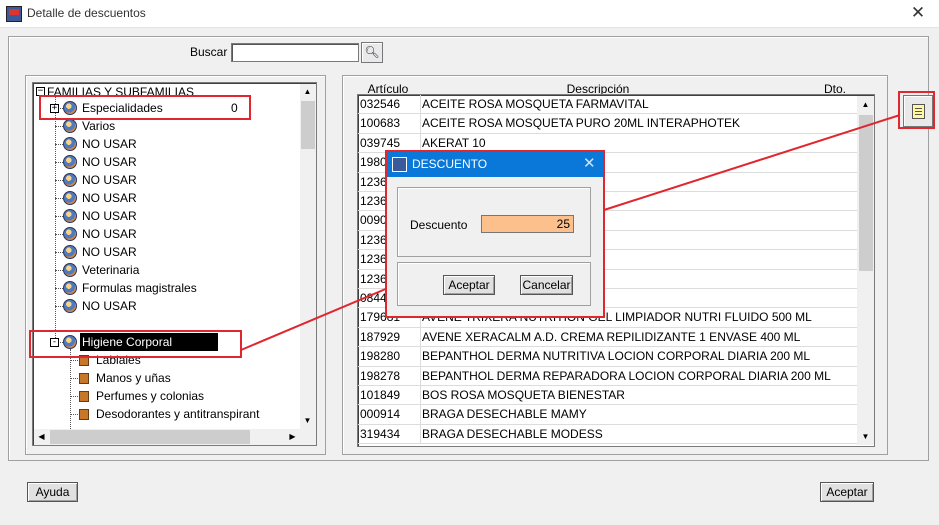 The width and height of the screenshot is (939, 525). I want to click on table-row: 032546 ACEITE ROSA MOSQUETA FARMAVITAL, so click(608, 105).